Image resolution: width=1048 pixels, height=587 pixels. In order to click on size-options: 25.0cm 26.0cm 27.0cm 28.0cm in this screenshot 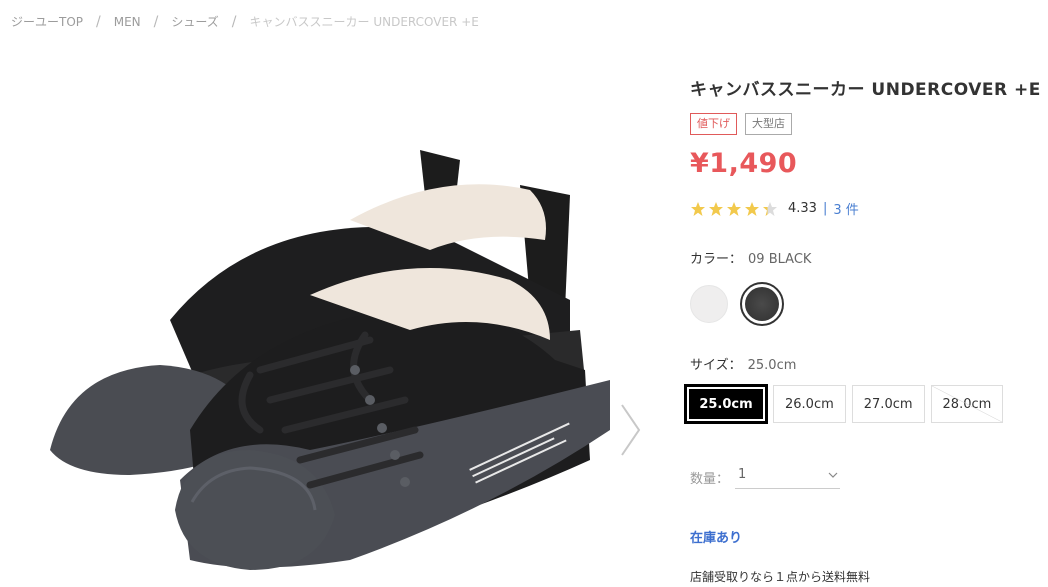, I will do `click(844, 404)`.